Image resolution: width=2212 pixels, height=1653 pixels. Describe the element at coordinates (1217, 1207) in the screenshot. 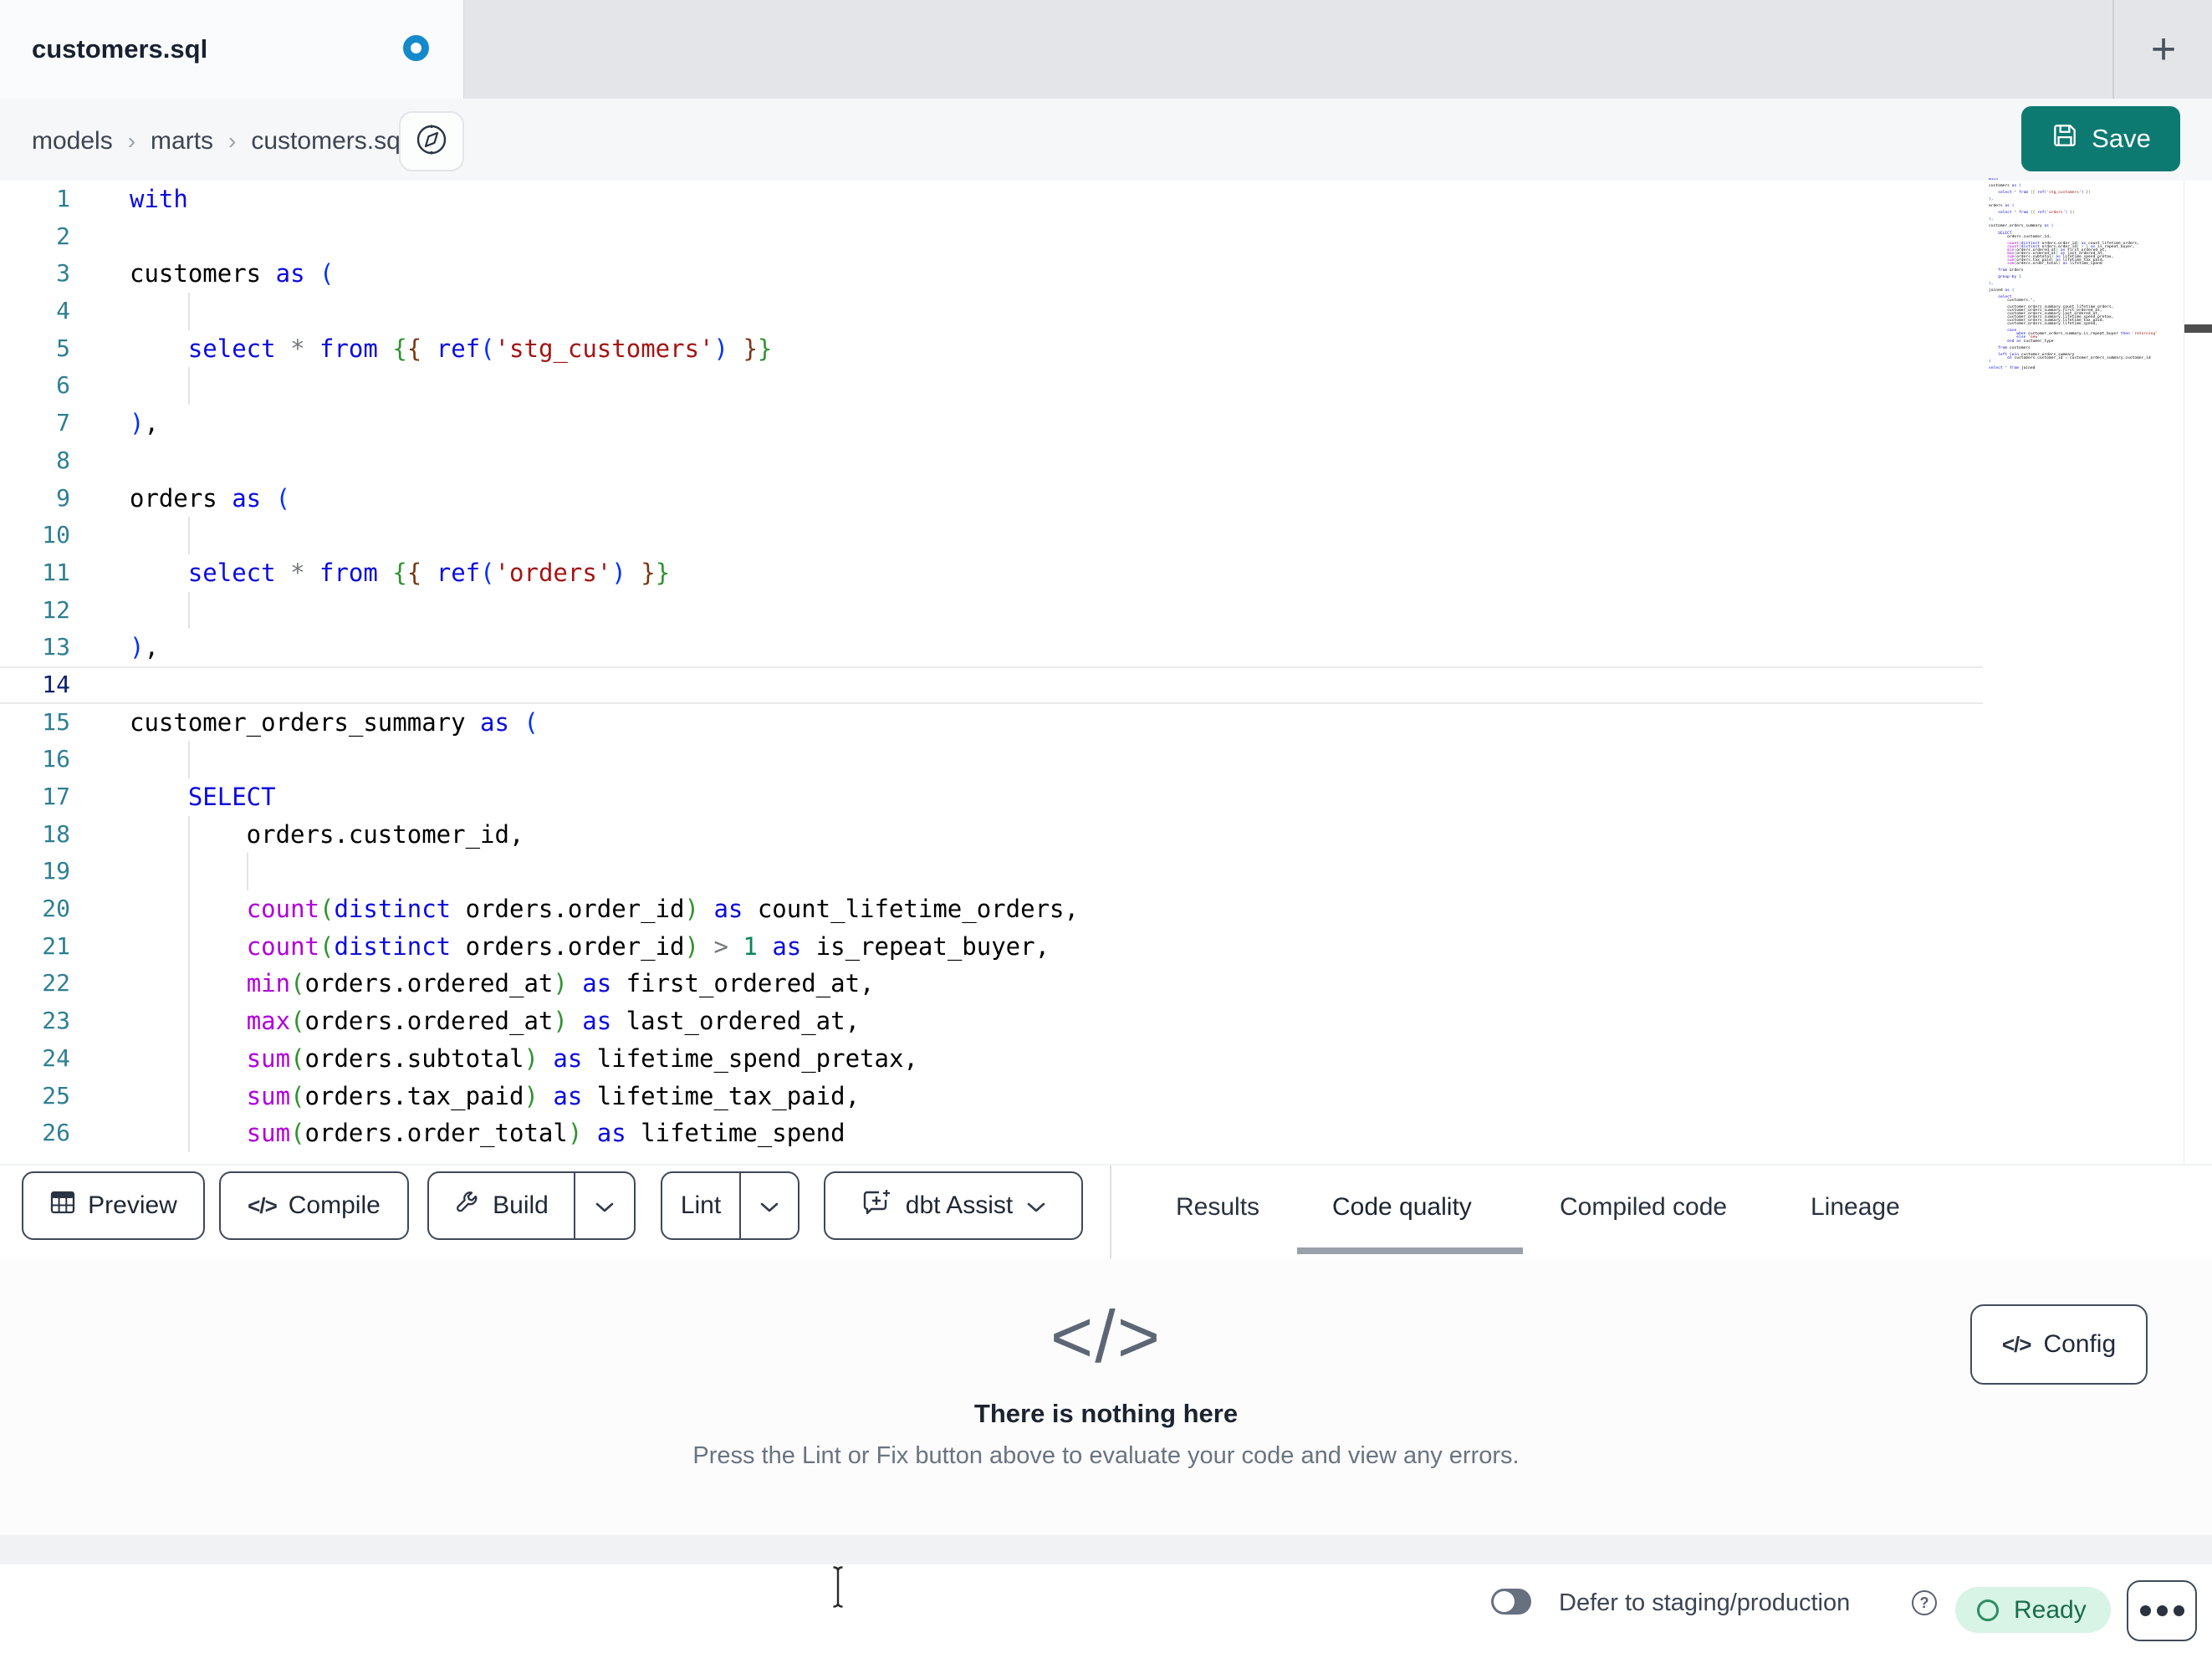

I see `tab-results: Results` at that location.